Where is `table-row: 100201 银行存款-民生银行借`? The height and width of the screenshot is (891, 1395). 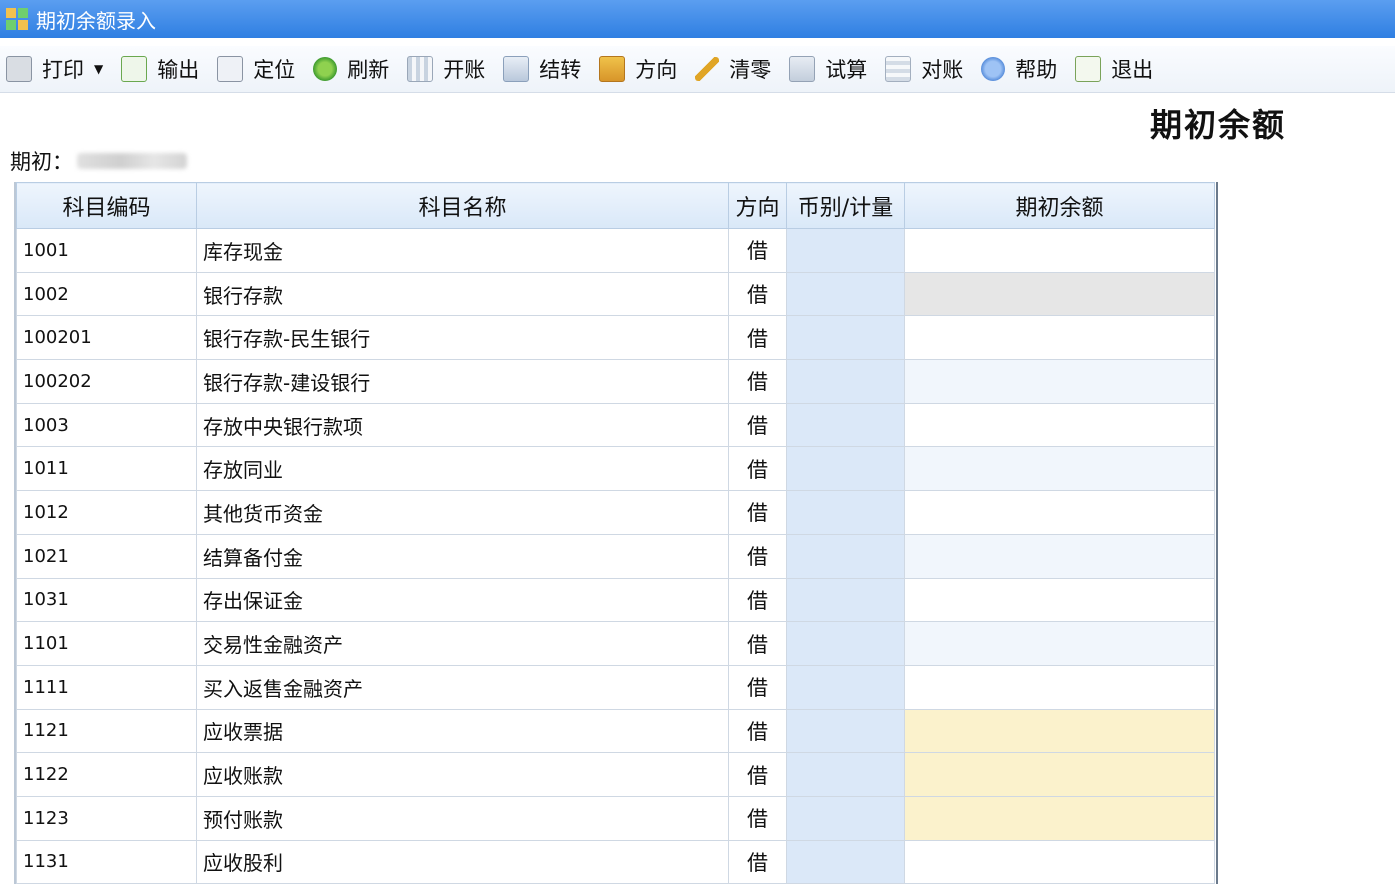 table-row: 100201 银行存款-民生银行借 is located at coordinates (615, 338).